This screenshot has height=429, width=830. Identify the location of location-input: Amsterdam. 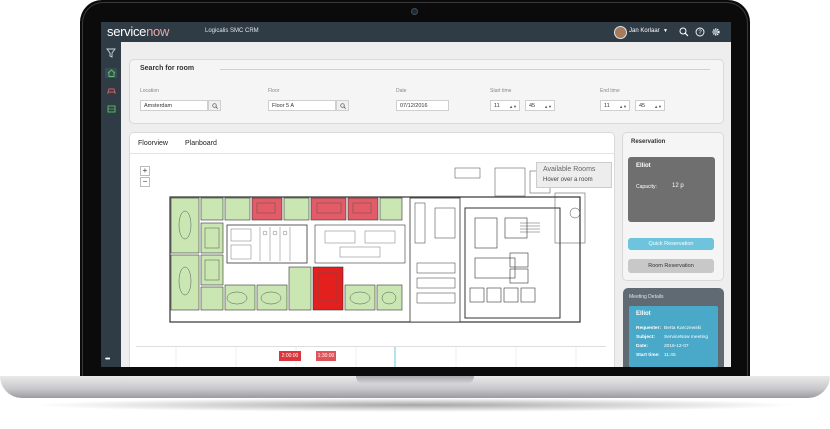
(174, 105).